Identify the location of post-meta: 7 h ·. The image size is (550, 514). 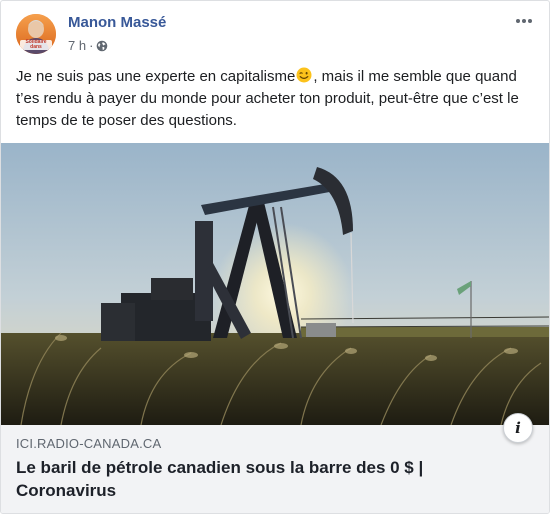
(88, 45).